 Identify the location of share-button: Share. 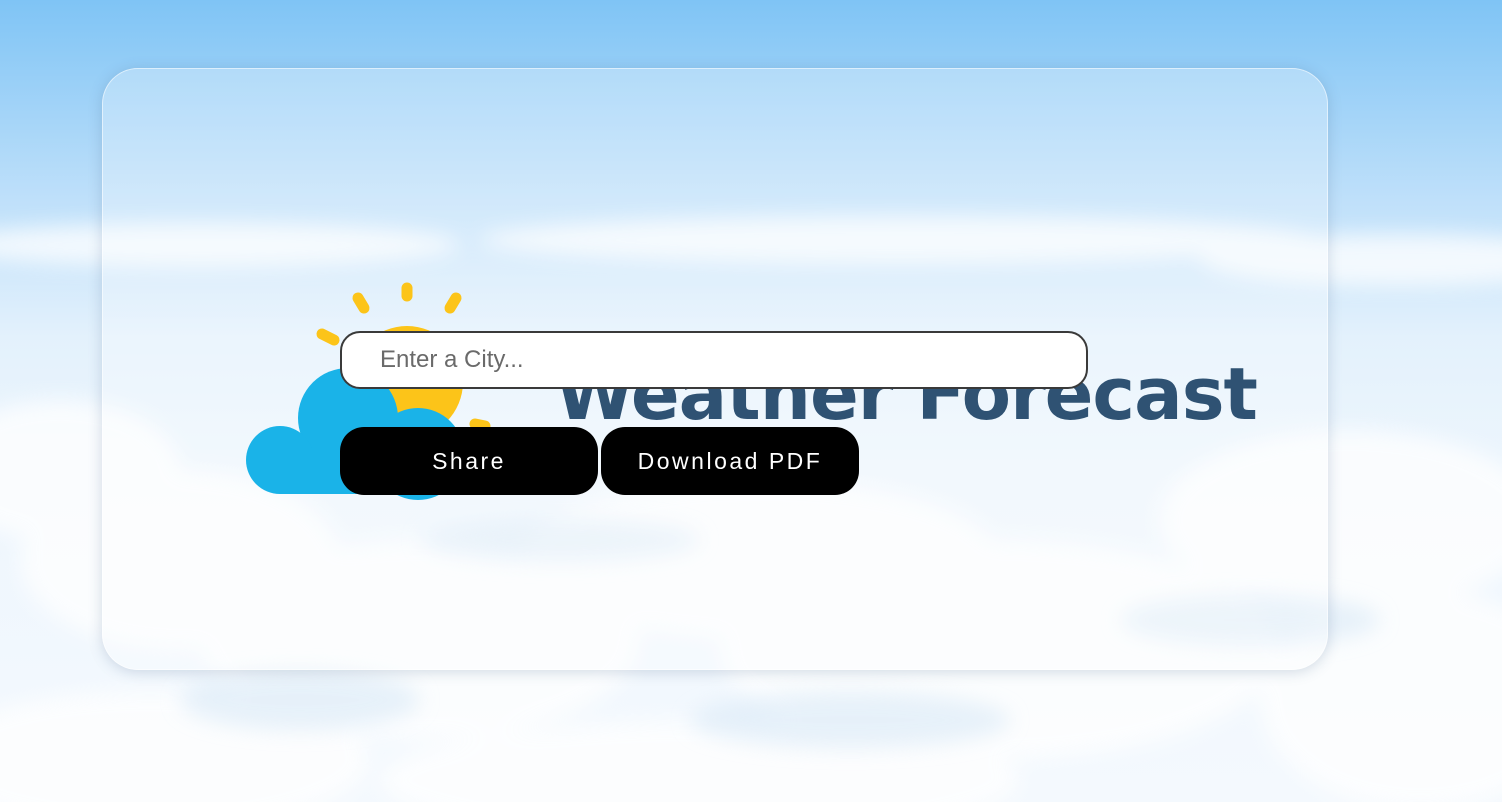
(469, 461).